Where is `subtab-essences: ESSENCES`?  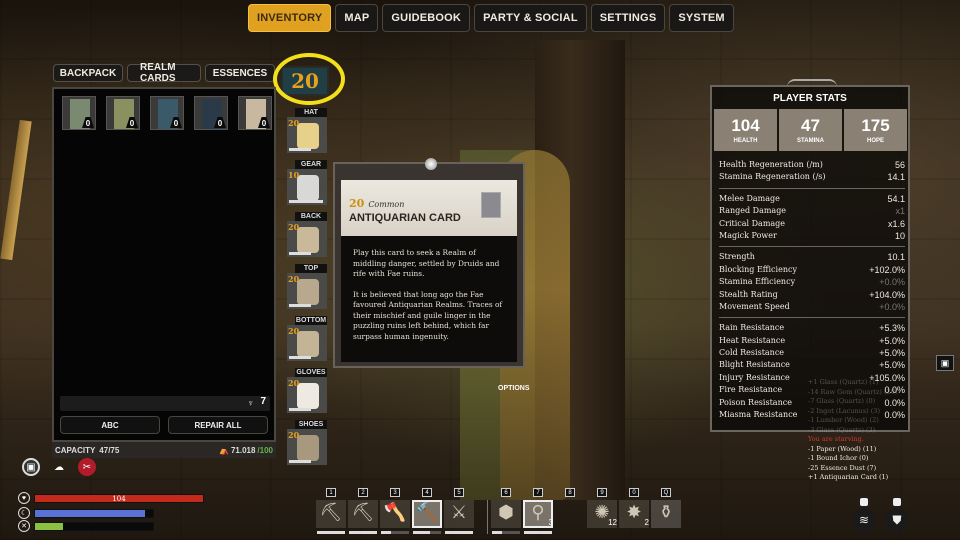
subtab-essences: ESSENCES is located at coordinates (240, 73).